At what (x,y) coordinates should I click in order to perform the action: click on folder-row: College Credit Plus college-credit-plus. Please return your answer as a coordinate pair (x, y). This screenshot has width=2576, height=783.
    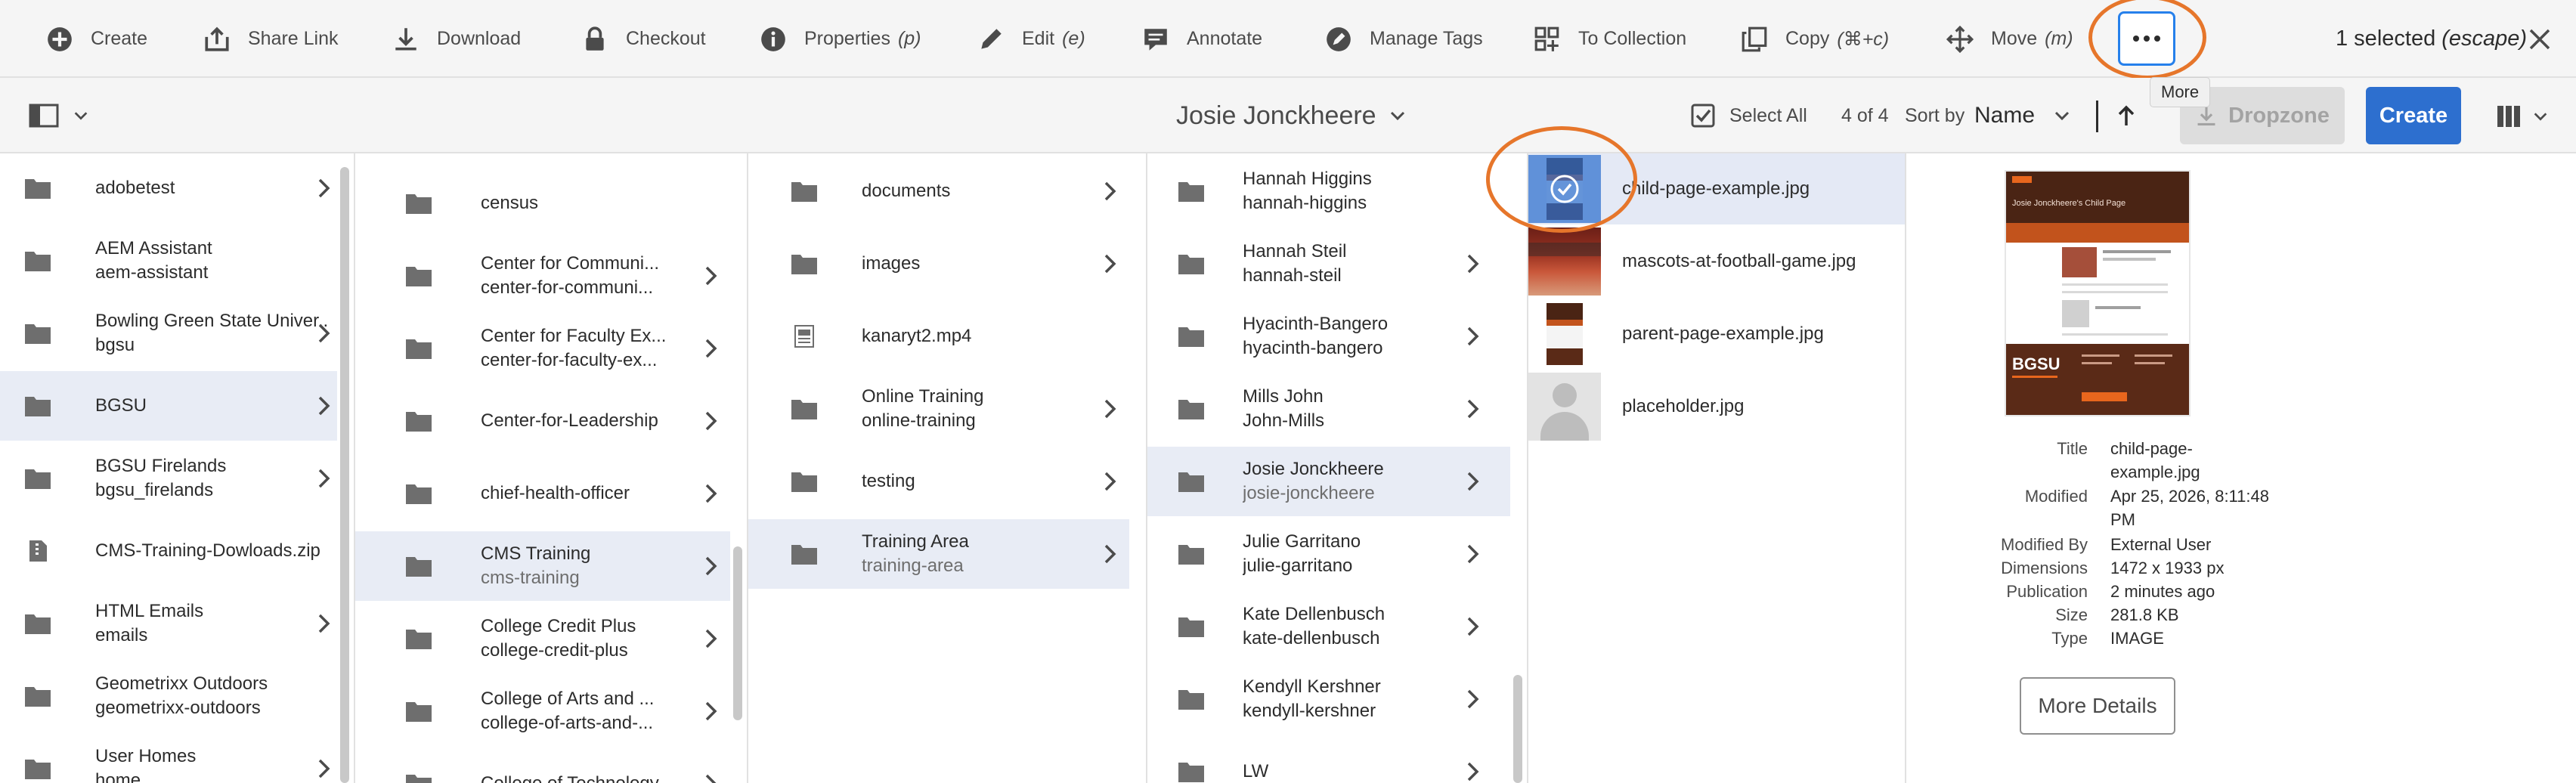
    Looking at the image, I should click on (542, 638).